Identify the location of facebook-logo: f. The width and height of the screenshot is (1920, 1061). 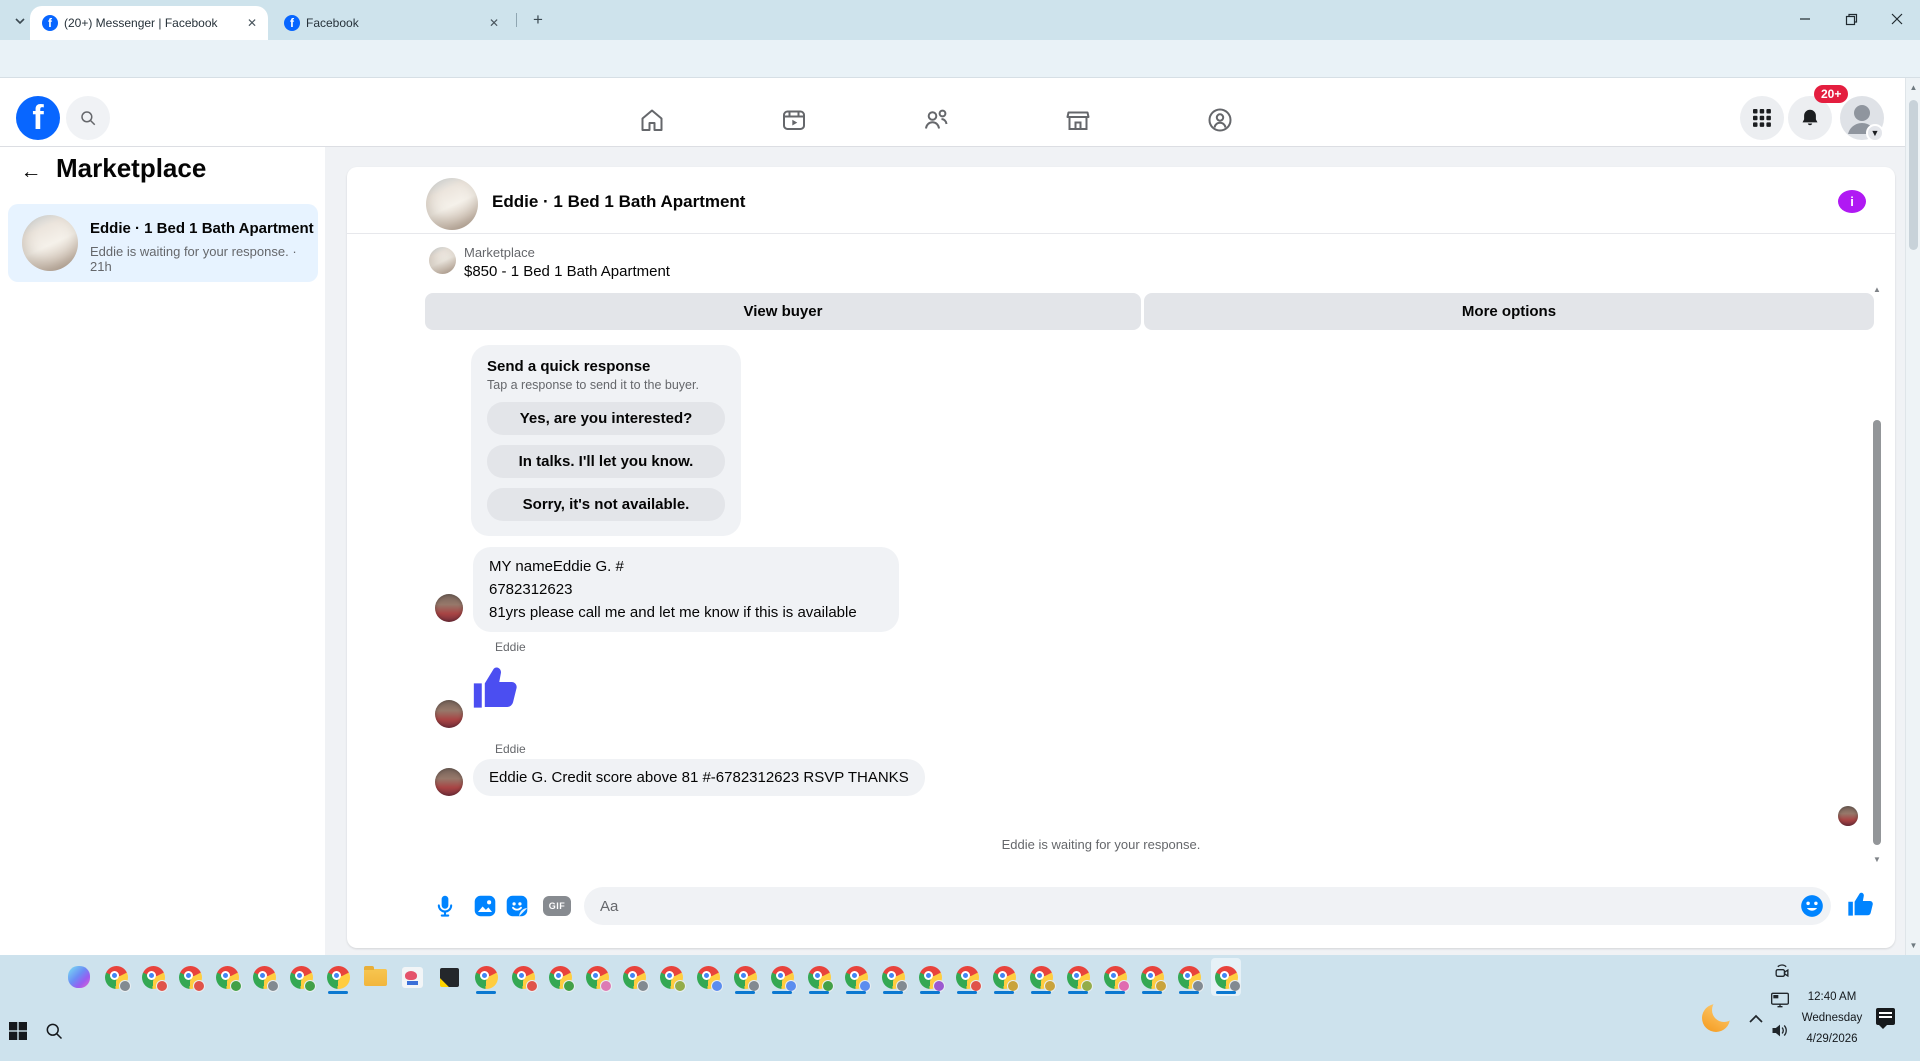
(38, 118).